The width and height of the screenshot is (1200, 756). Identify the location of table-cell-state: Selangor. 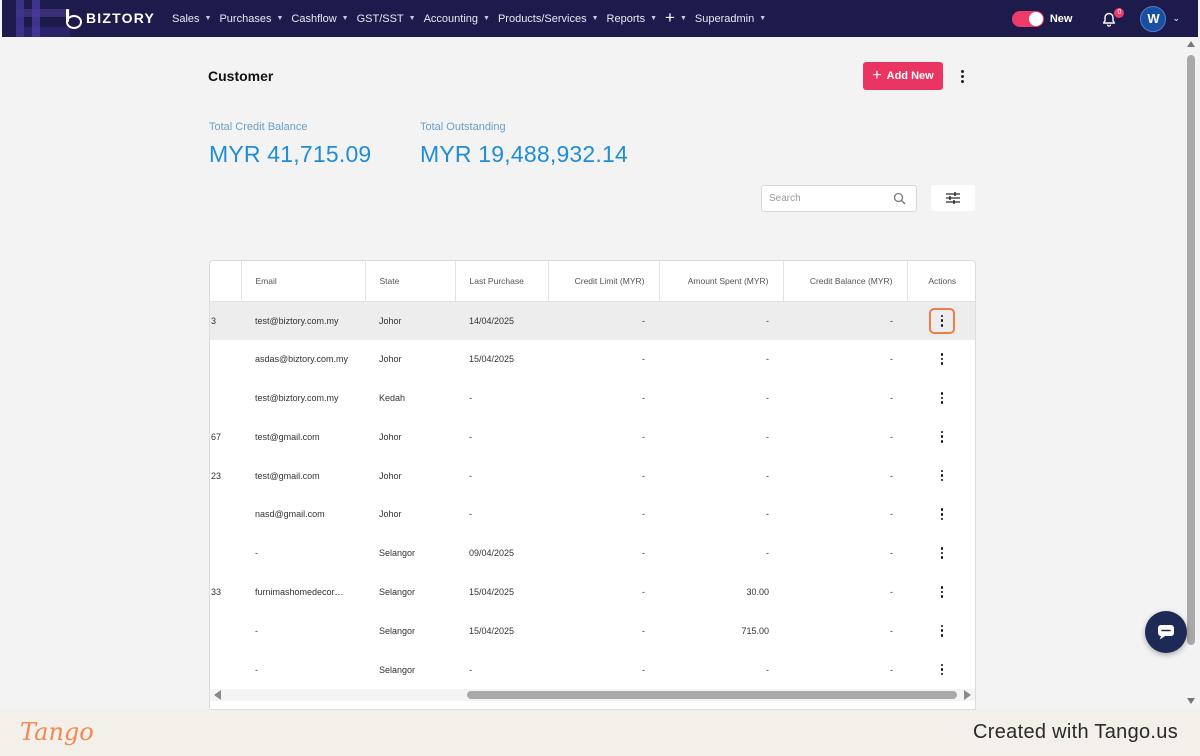
(397, 591).